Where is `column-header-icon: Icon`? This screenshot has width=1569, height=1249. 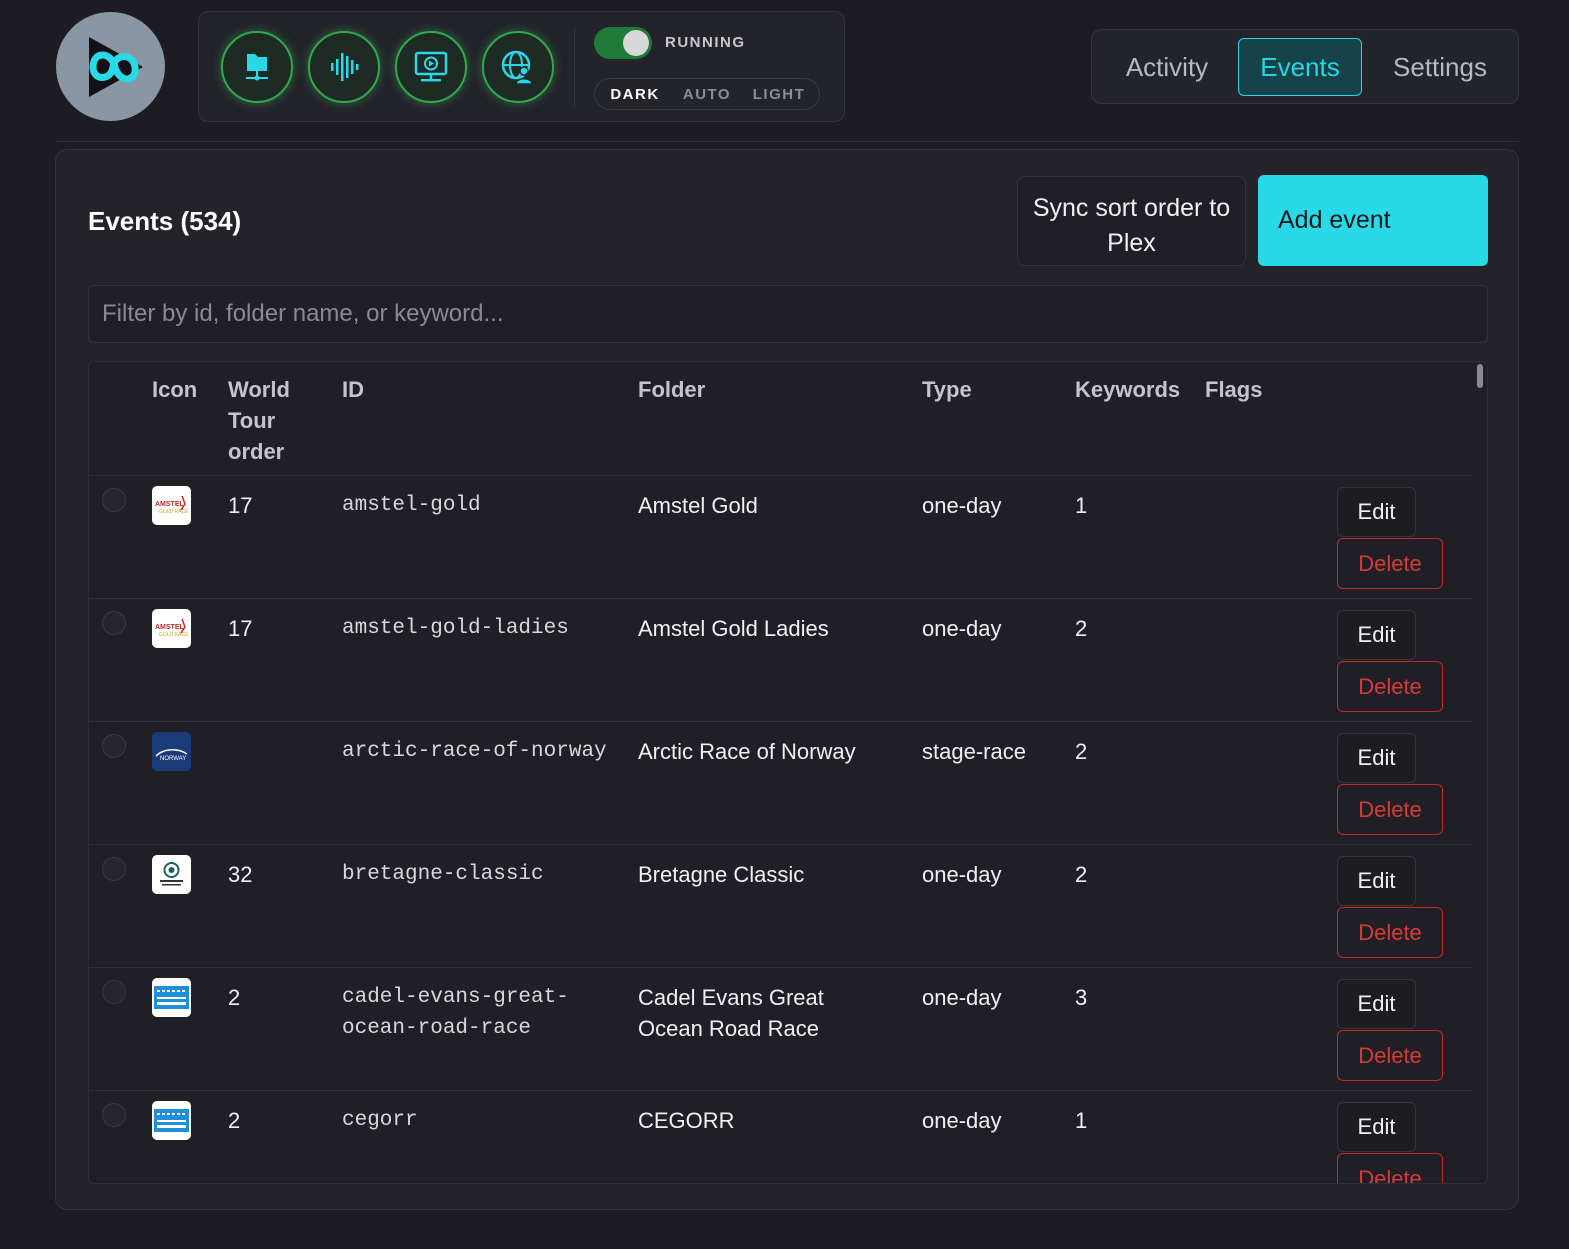 column-header-icon: Icon is located at coordinates (175, 389).